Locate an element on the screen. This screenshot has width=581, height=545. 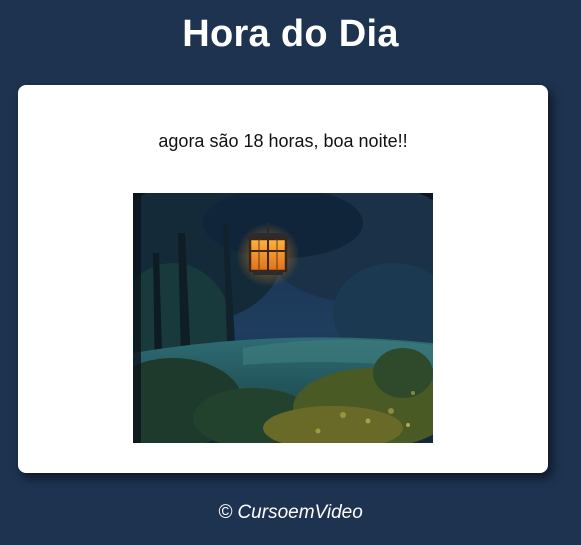
footer-copyright: © CursoemVideo is located at coordinates (290, 512).